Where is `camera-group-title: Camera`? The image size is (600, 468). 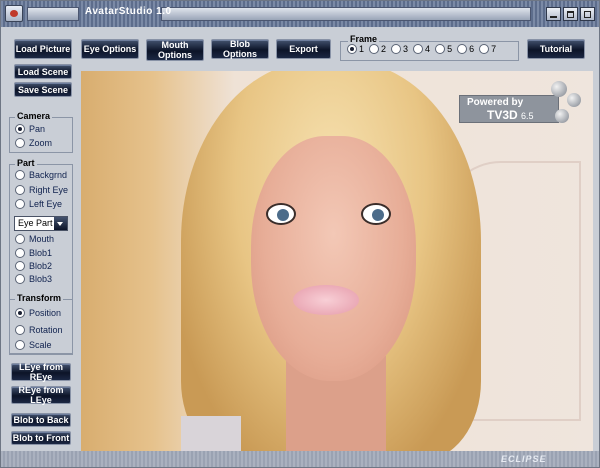 camera-group-title: Camera is located at coordinates (34, 116).